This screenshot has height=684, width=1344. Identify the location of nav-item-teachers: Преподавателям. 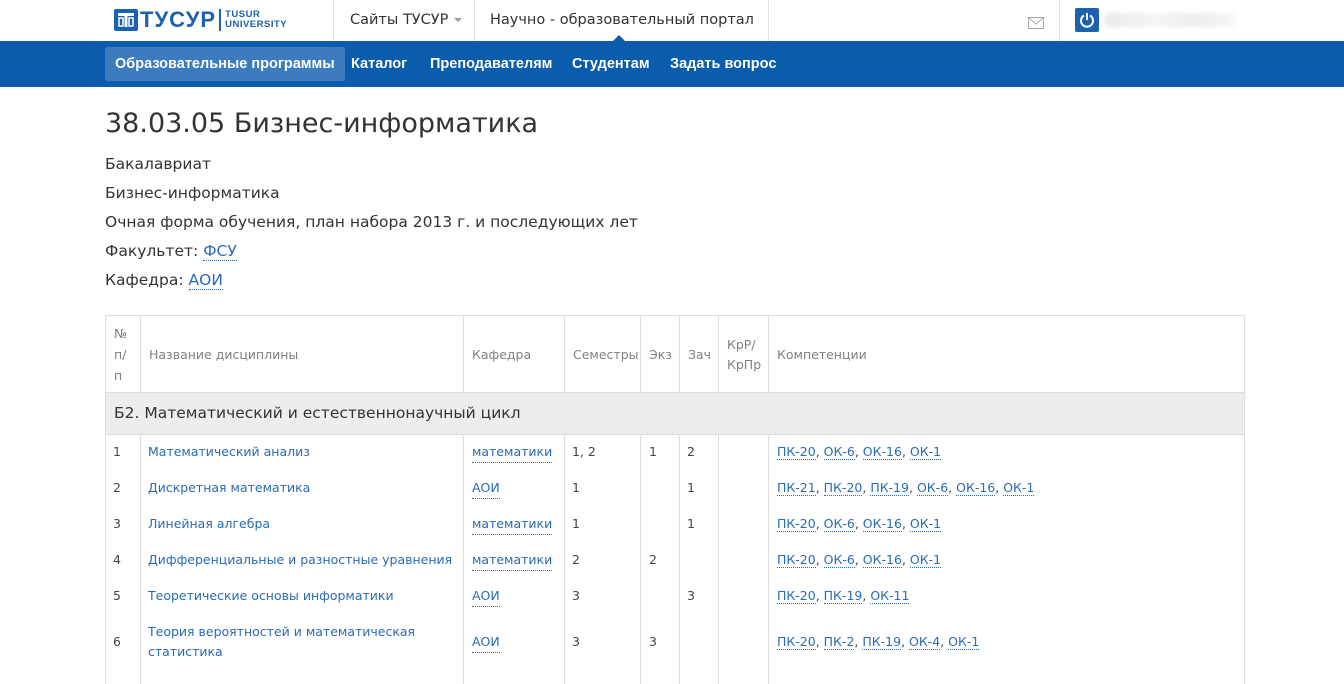
(491, 64).